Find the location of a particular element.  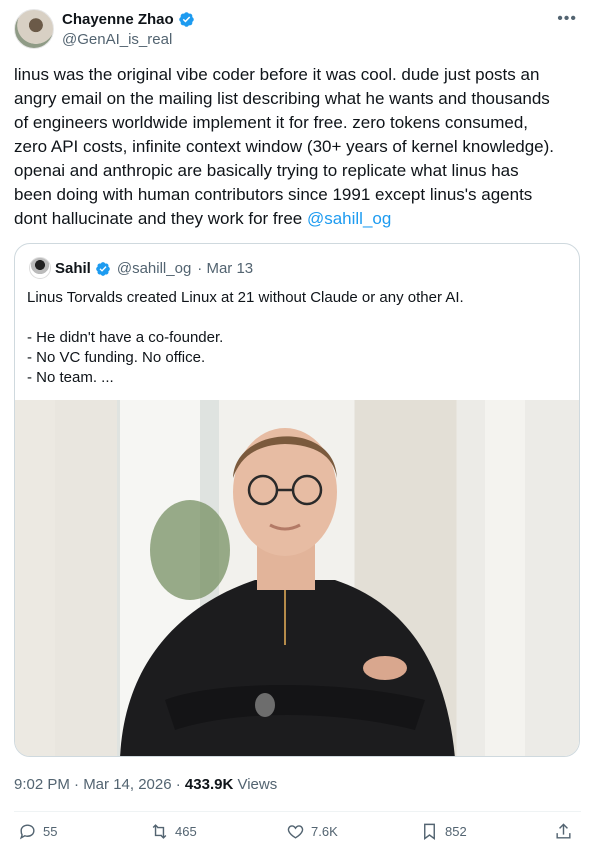

like-icon is located at coordinates (295, 832).